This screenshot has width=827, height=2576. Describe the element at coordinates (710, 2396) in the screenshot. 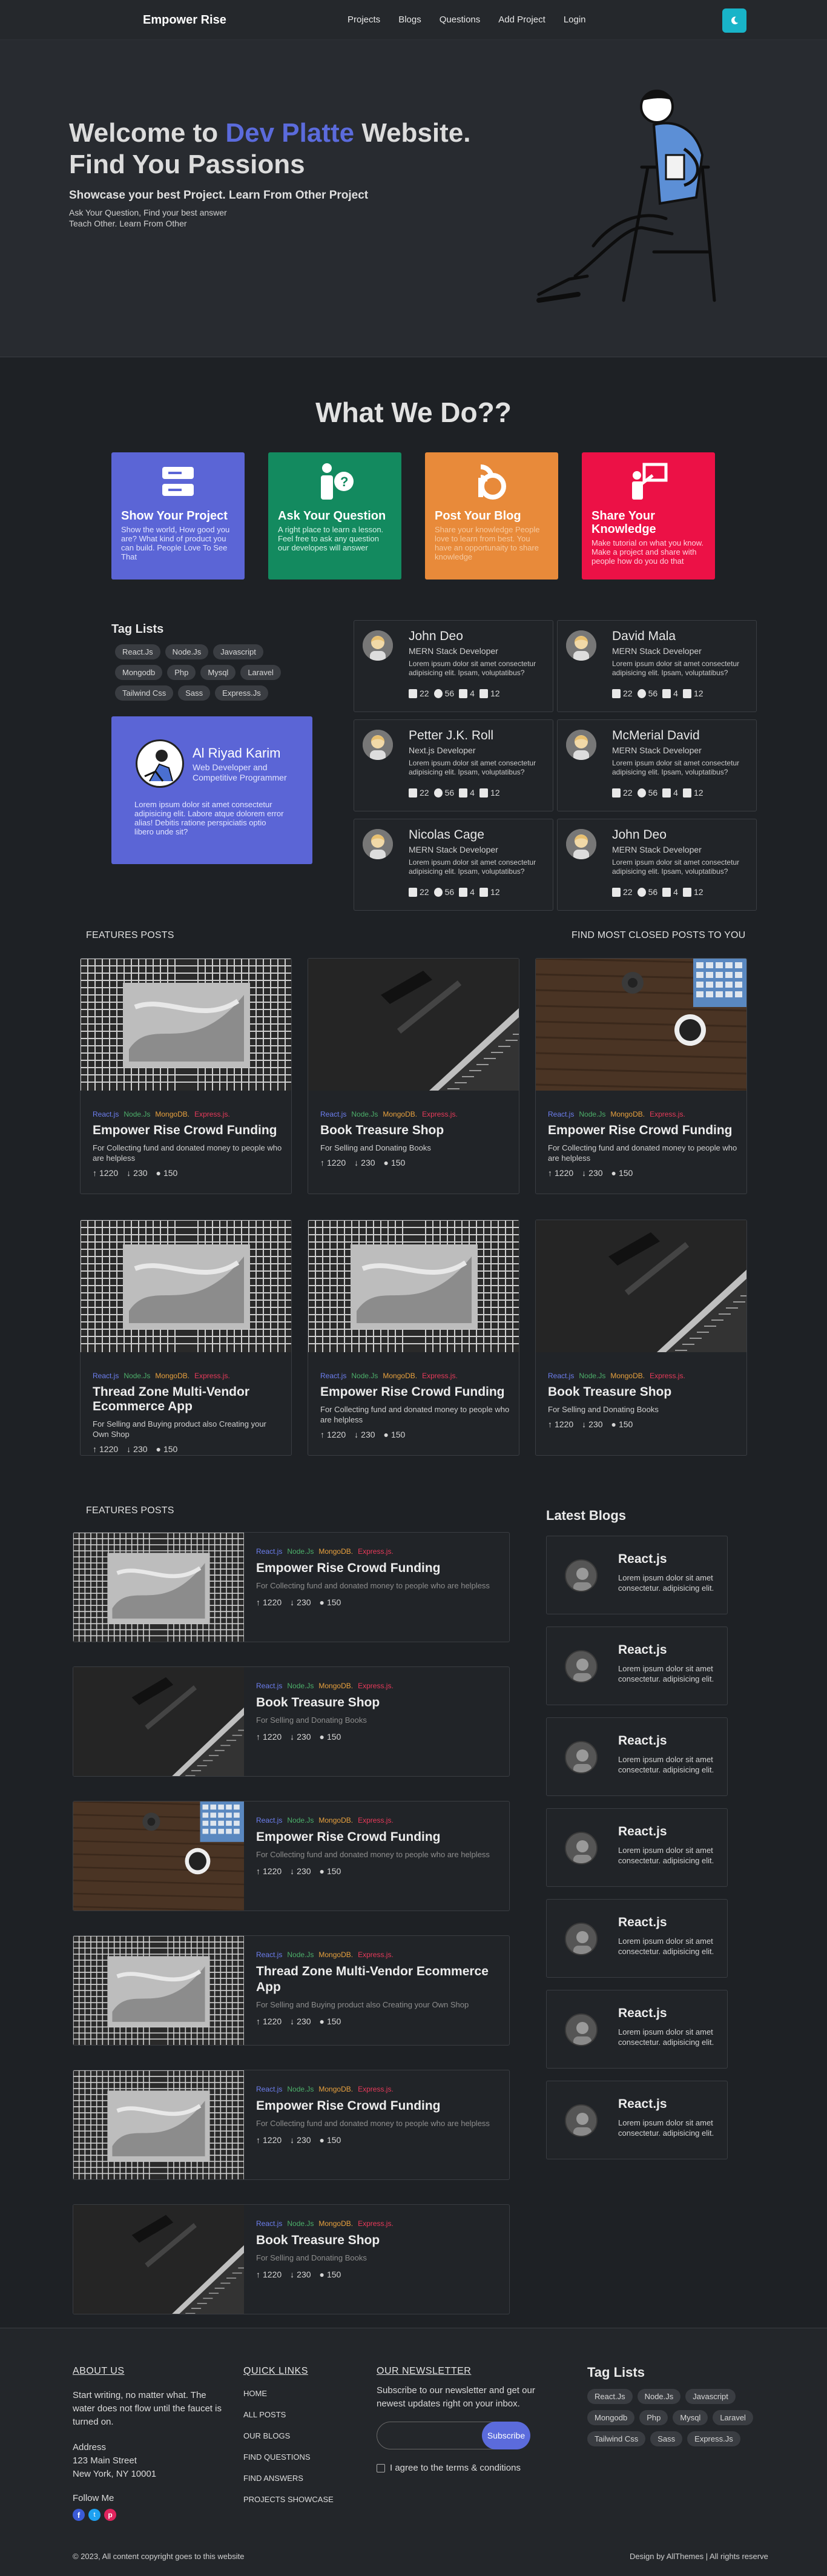

I see `footer-tag-javascript: Javascript` at that location.